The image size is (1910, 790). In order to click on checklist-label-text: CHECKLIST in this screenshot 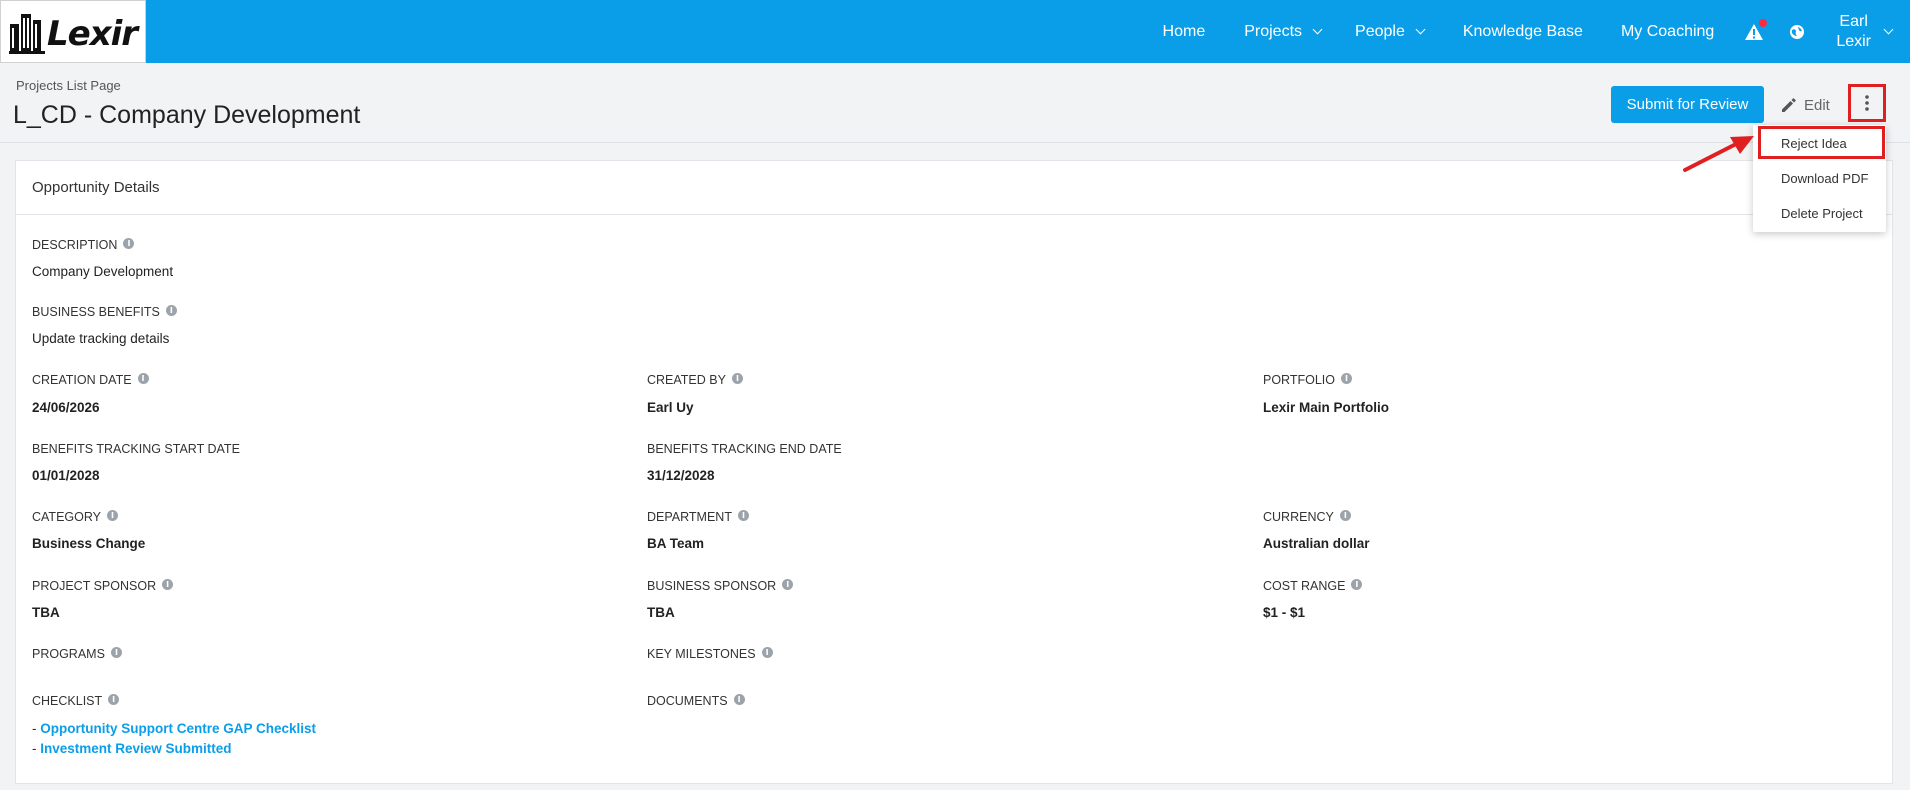, I will do `click(67, 701)`.